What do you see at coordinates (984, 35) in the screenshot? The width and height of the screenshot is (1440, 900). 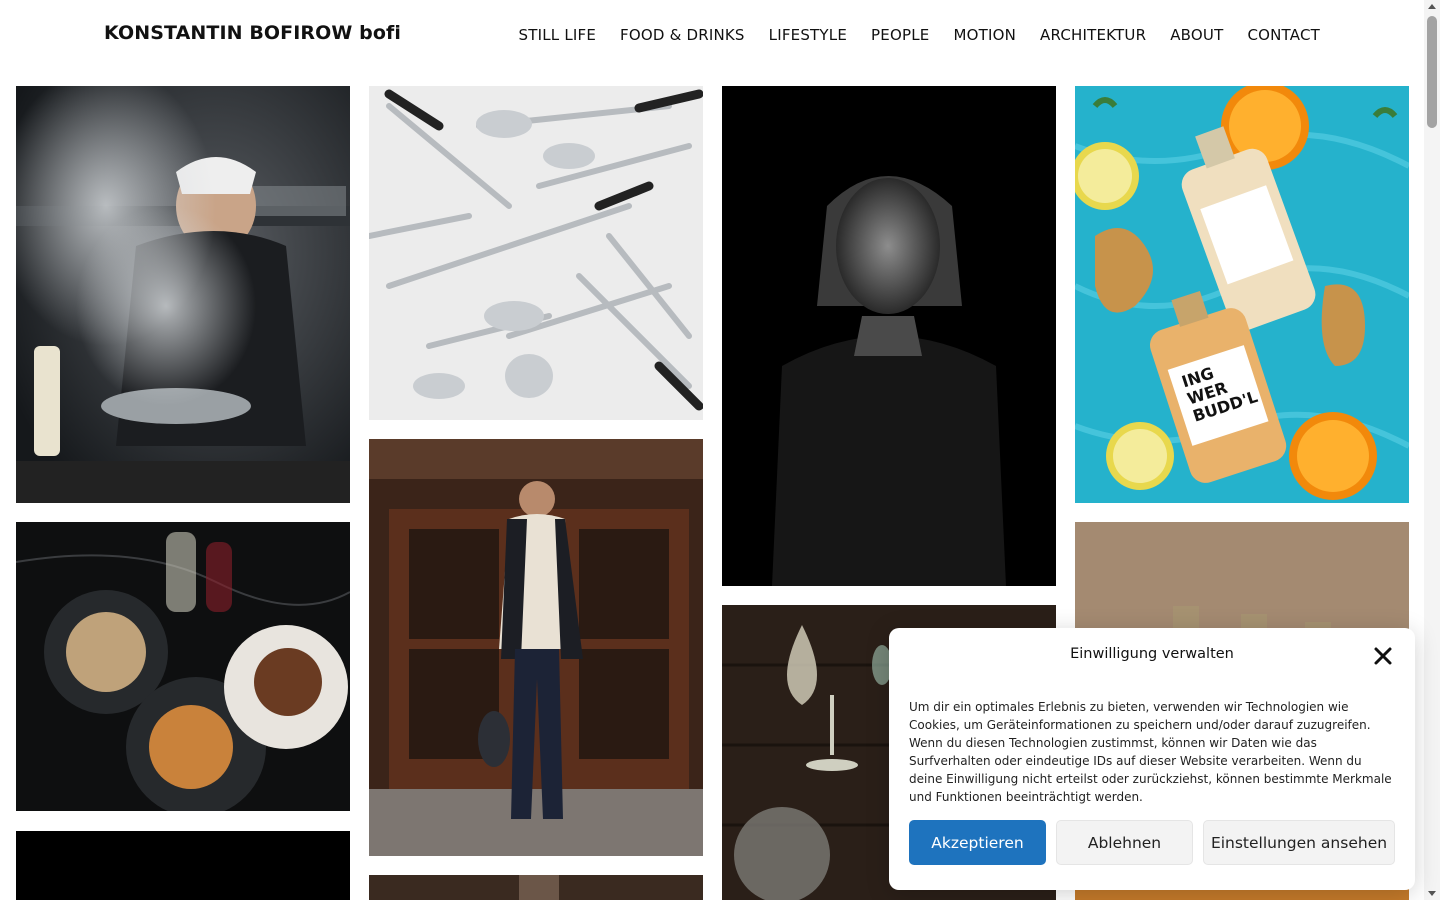 I see `nav-motion: MOTION` at bounding box center [984, 35].